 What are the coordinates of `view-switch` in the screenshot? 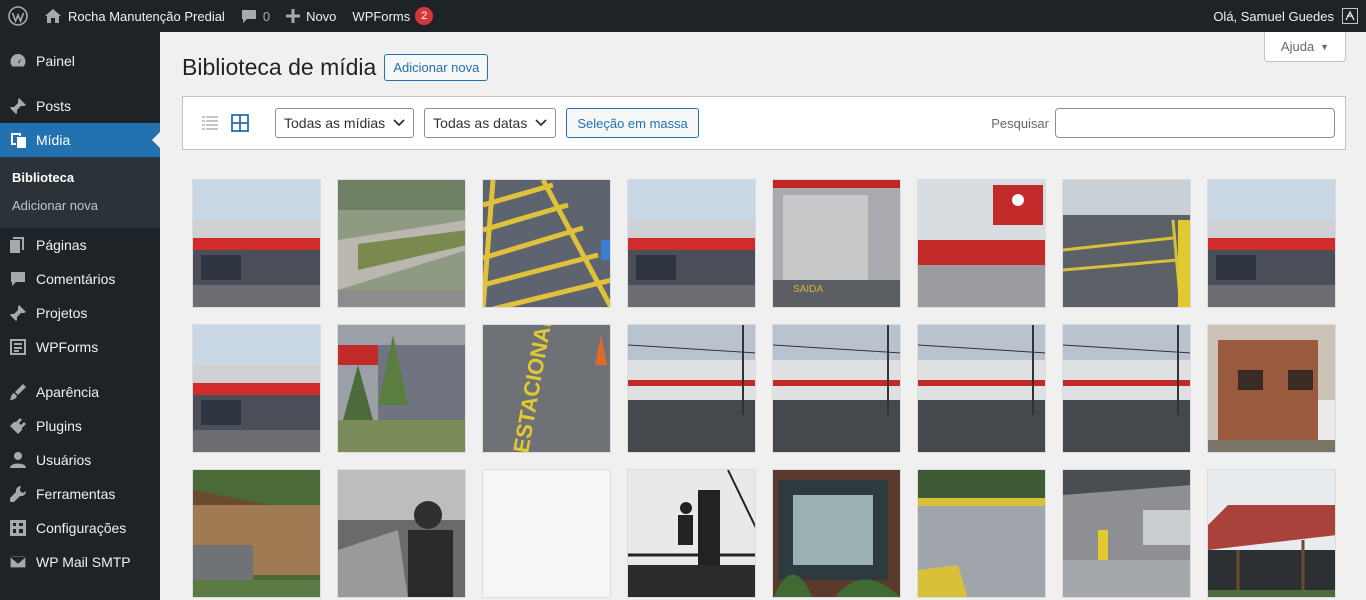 It's located at (225, 123).